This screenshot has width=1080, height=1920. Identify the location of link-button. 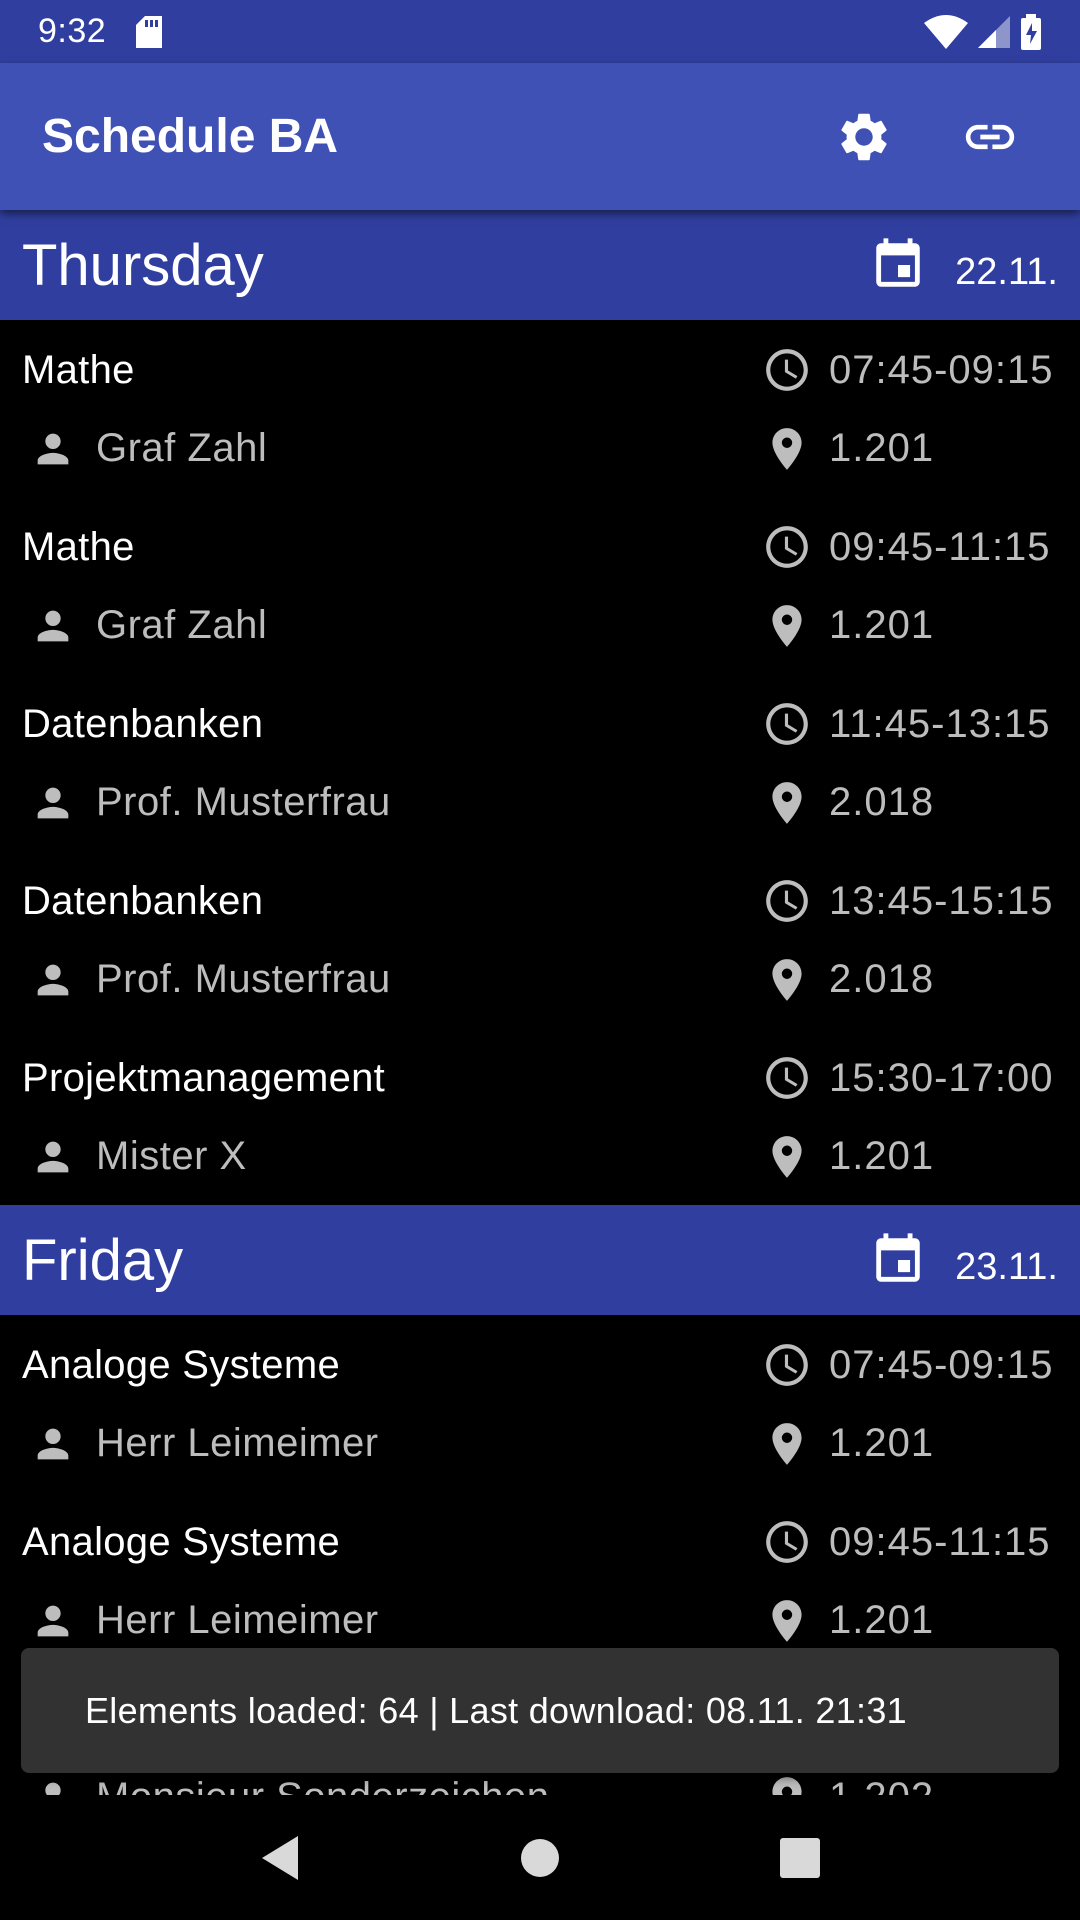
(990, 137).